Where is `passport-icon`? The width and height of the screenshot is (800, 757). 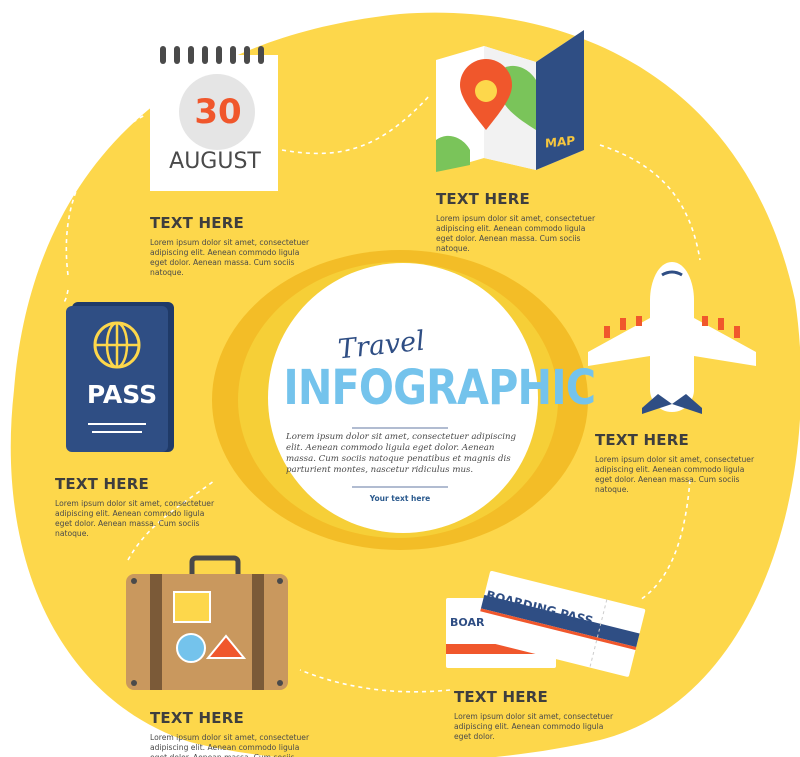
passport-icon is located at coordinates (120, 377).